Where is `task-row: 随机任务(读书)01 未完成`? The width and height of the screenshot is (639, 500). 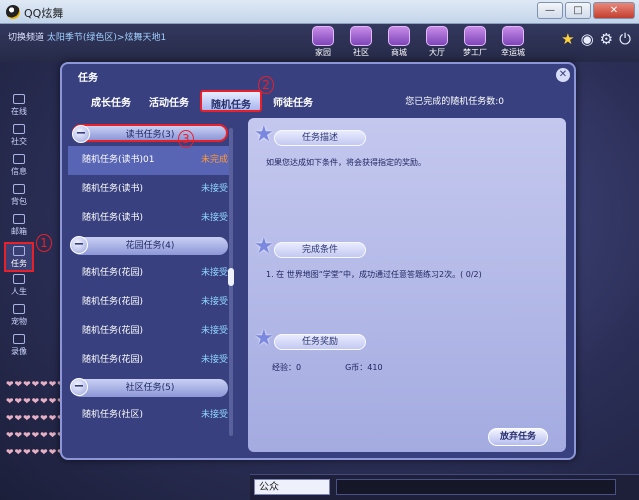
task-row: 随机任务(读书)01 未完成 is located at coordinates (150, 160).